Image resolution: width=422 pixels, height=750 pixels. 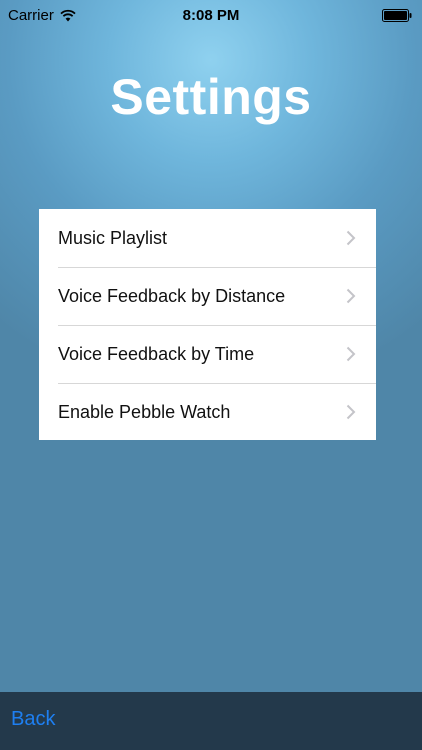 I want to click on page-title: Settings, so click(x=211, y=97).